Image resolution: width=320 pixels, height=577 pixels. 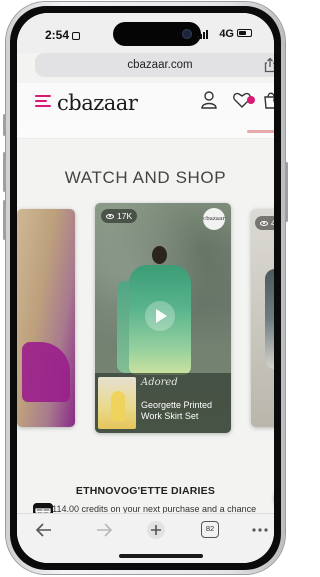 I want to click on volume-down-button, so click(x=4, y=220).